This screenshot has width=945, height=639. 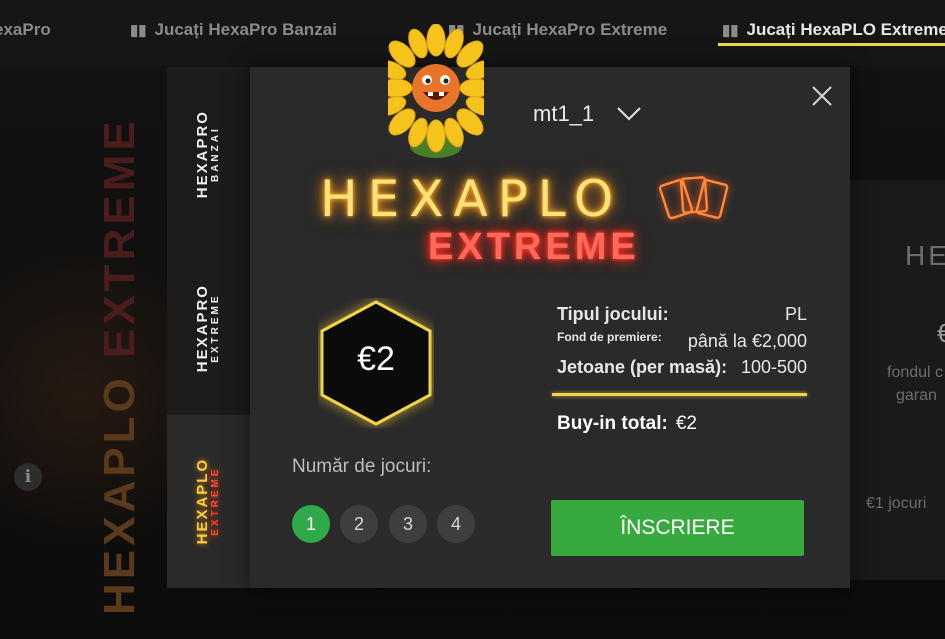 I want to click on tab-label: exaPro, so click(x=25, y=29).